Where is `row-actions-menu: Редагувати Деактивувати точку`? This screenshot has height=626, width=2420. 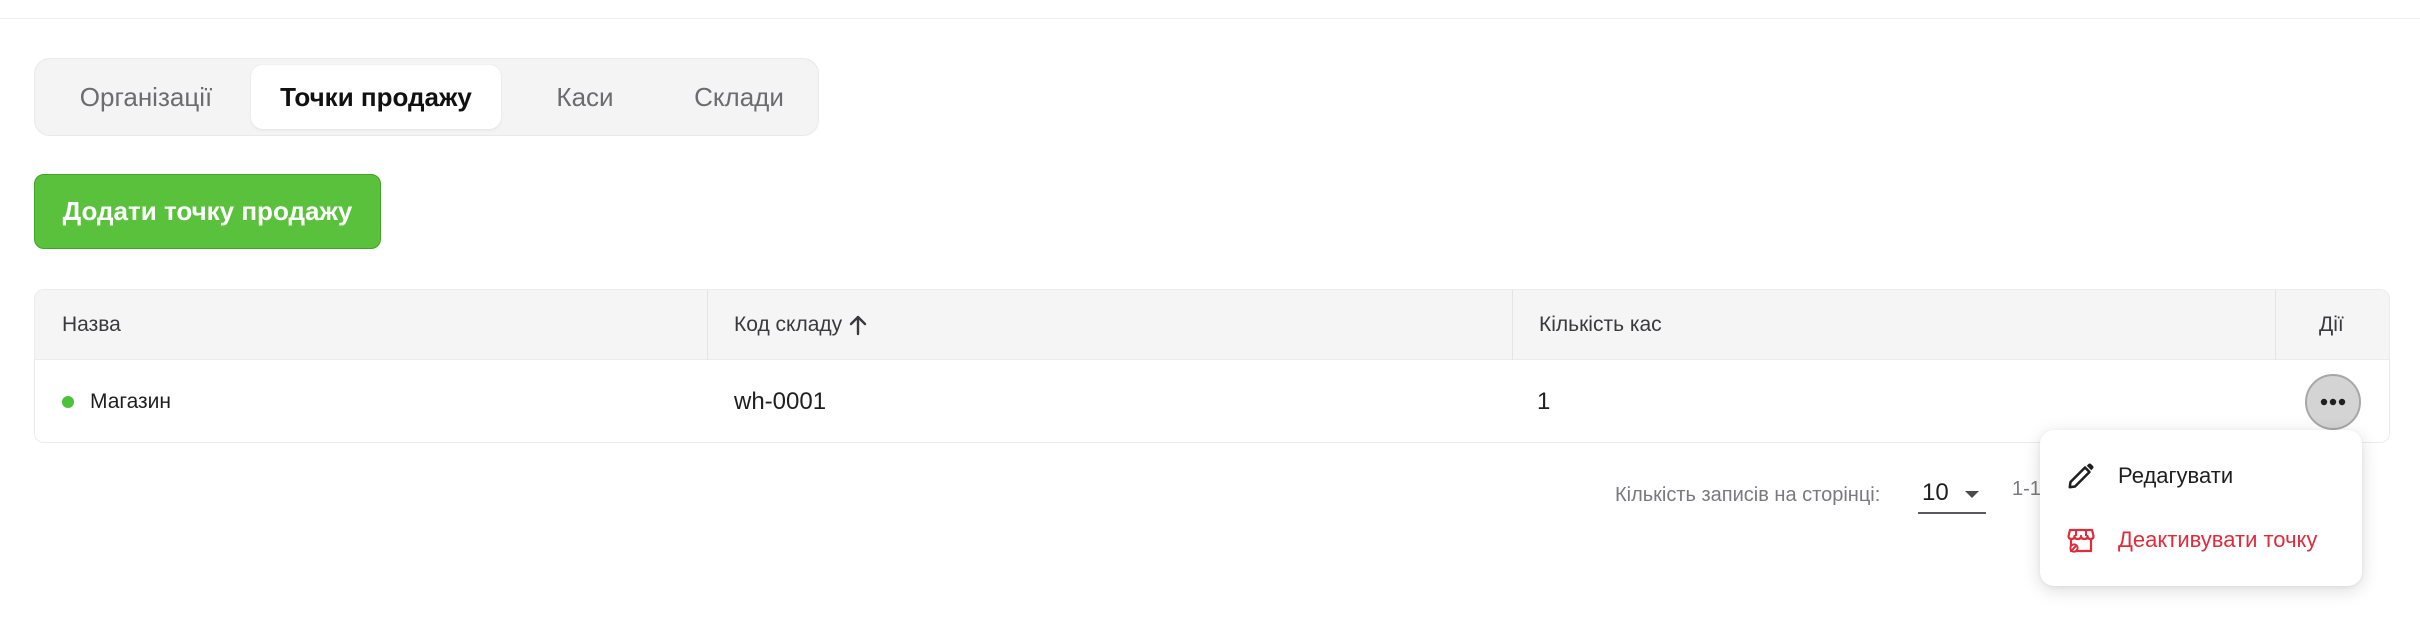 row-actions-menu: Редагувати Деактивувати точку is located at coordinates (2201, 508).